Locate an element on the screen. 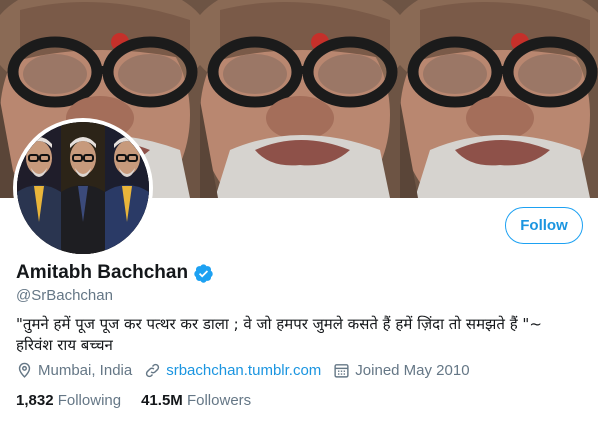 The width and height of the screenshot is (598, 423). calendar-icon is located at coordinates (341, 371).